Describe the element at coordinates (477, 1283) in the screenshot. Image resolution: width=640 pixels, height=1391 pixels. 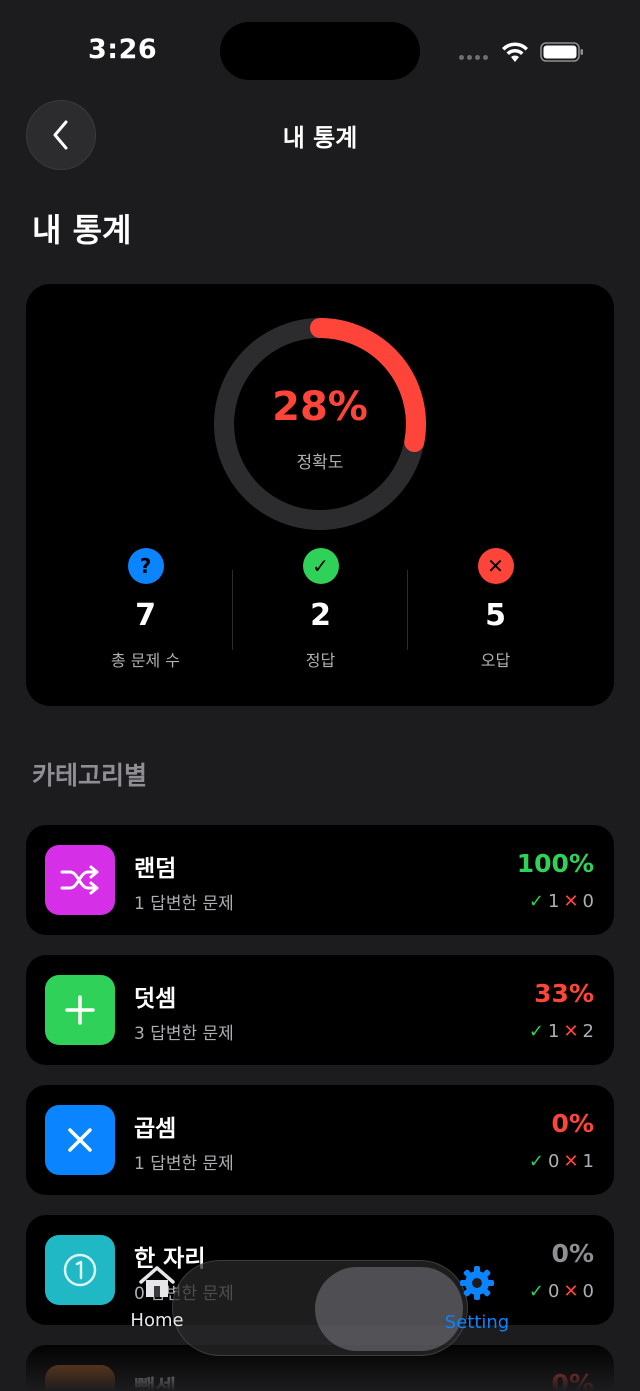
I see `gear-icon` at that location.